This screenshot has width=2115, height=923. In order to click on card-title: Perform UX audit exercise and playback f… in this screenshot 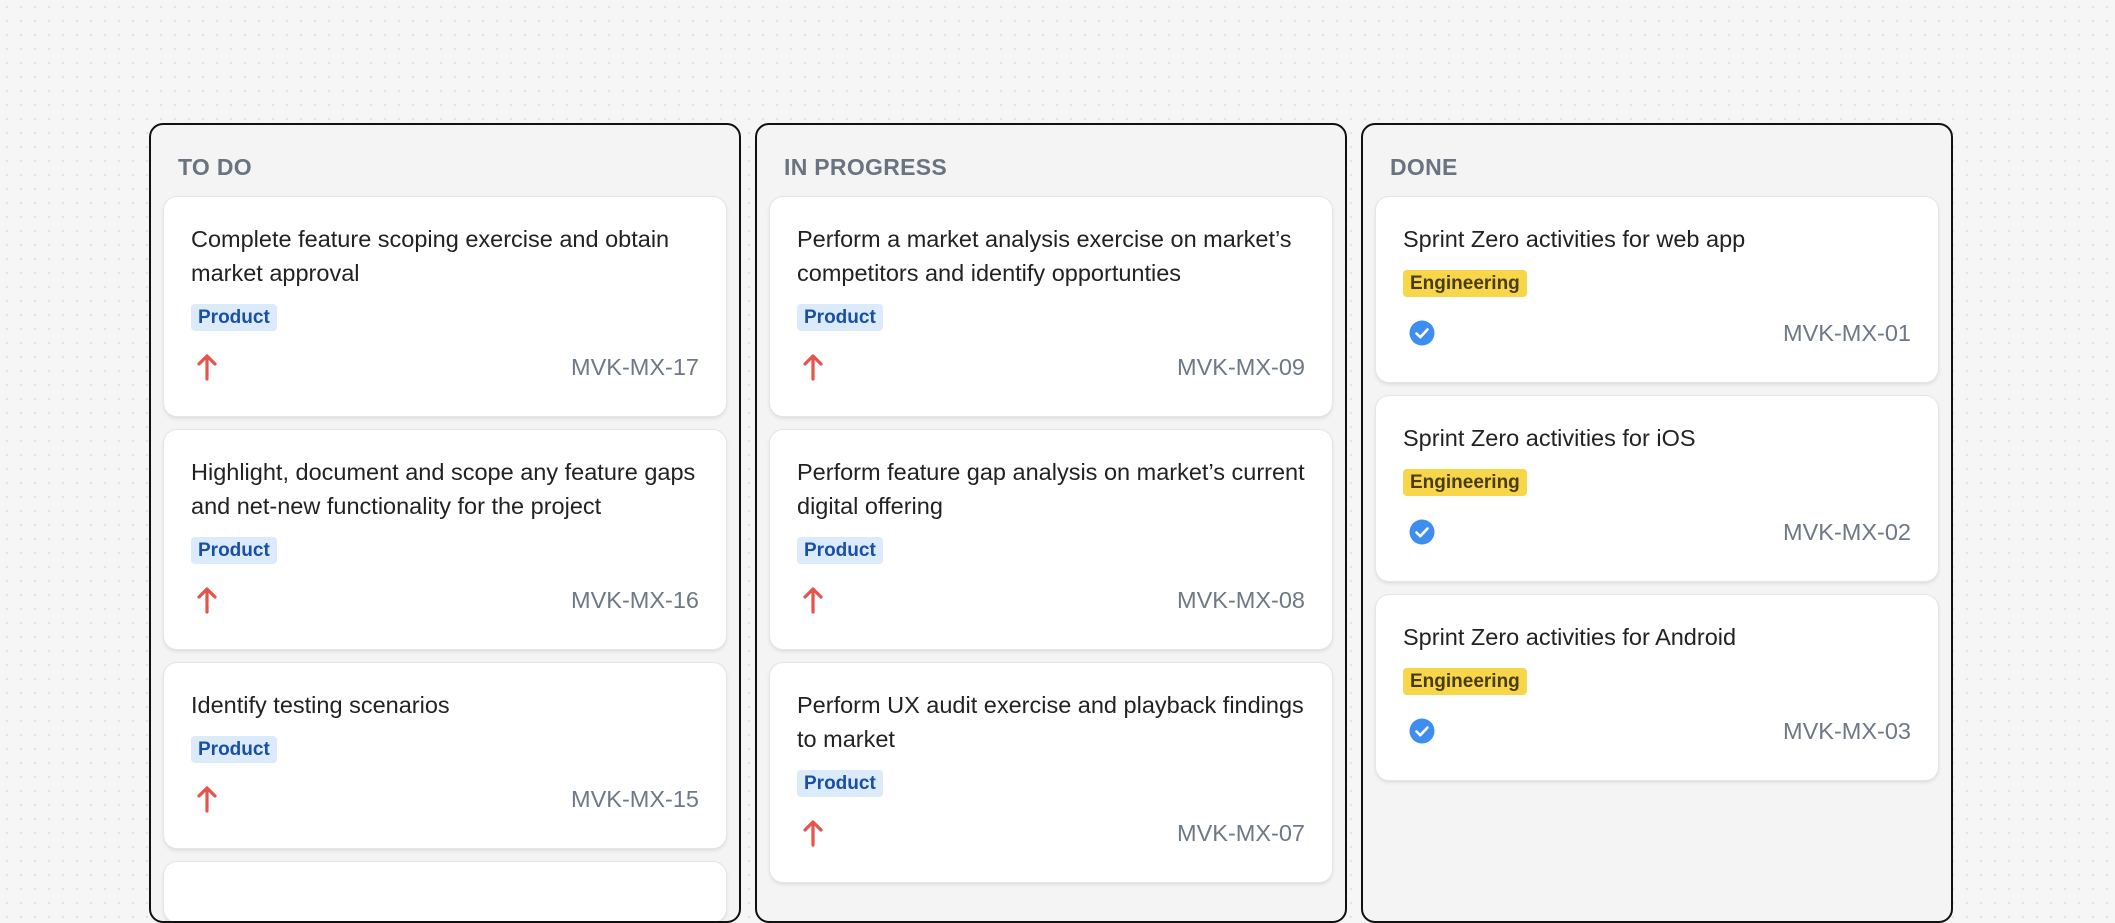, I will do `click(1050, 722)`.